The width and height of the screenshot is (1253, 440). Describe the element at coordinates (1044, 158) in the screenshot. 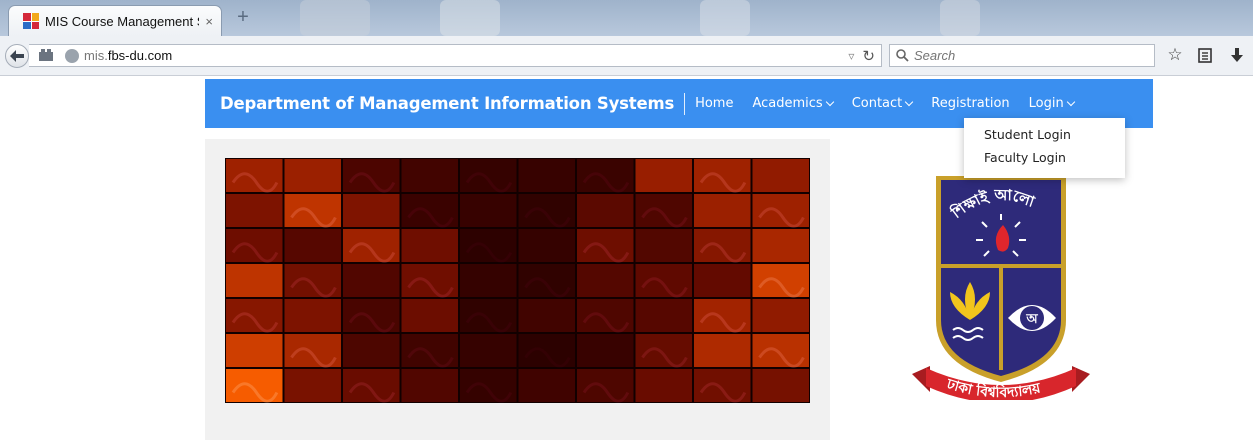

I see `faculty-login-link: Faculty Login` at that location.